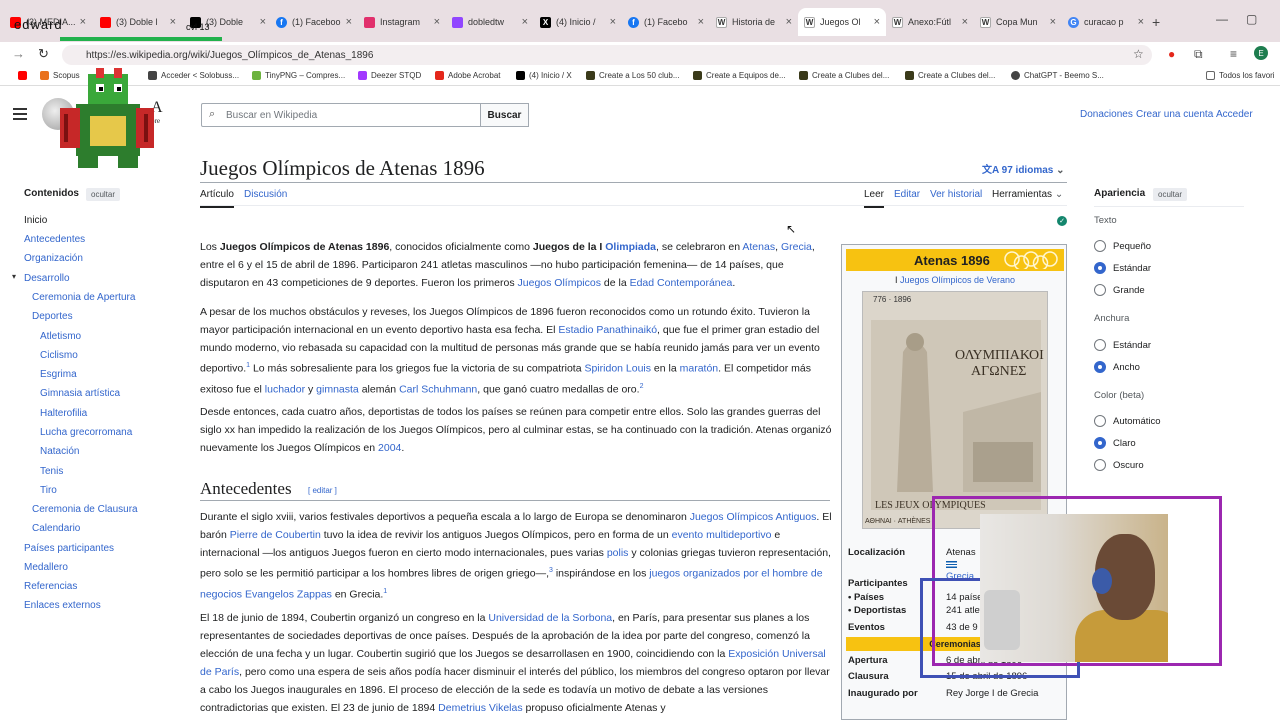 The width and height of the screenshot is (1280, 720). Describe the element at coordinates (35, 220) in the screenshot. I see `toc-item: Inicio` at that location.